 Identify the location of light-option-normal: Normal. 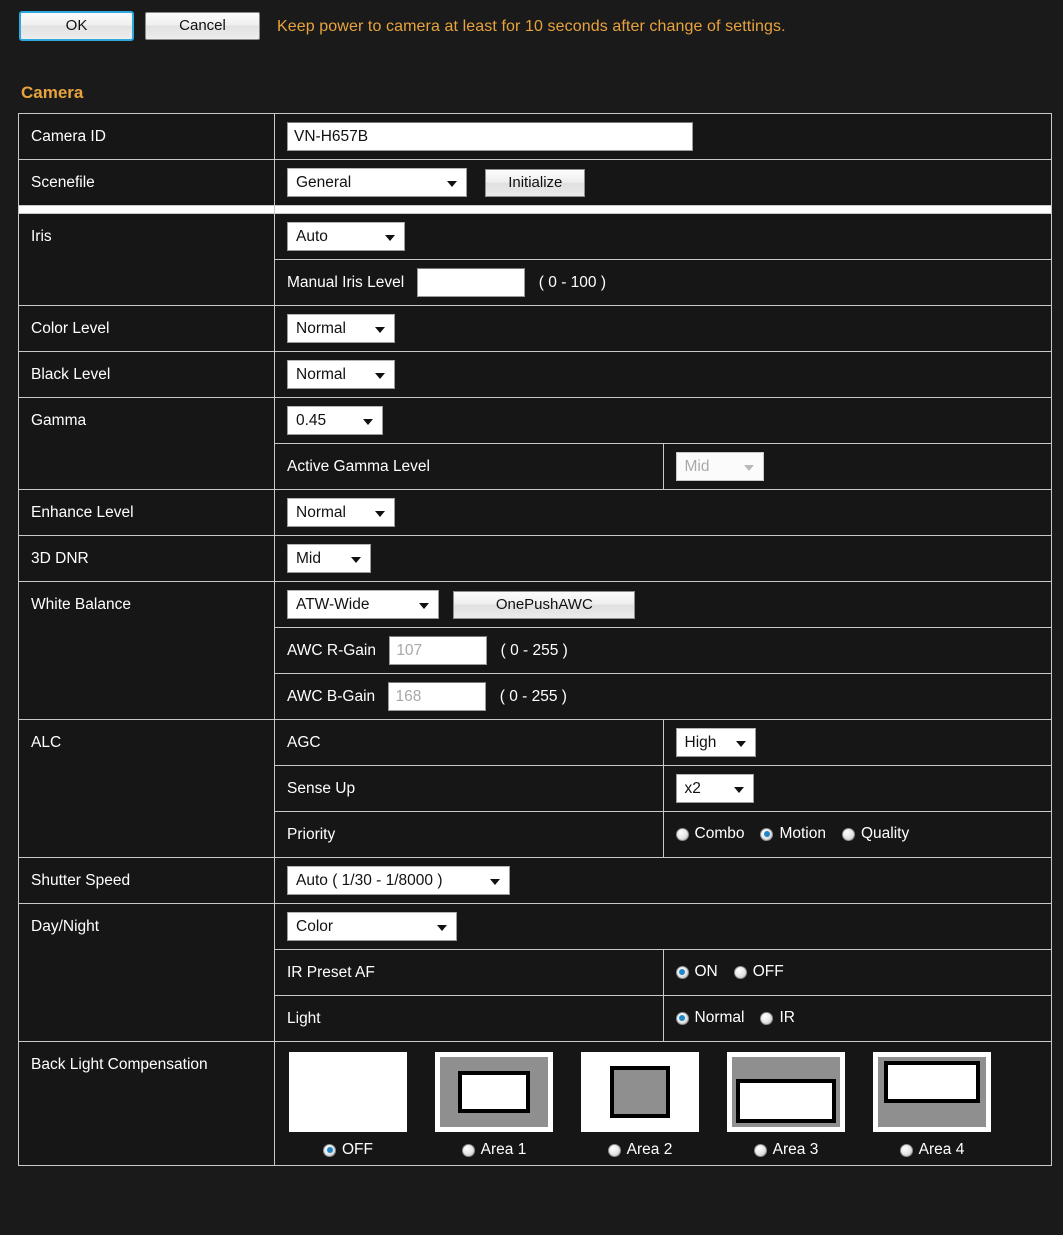
(709, 1018).